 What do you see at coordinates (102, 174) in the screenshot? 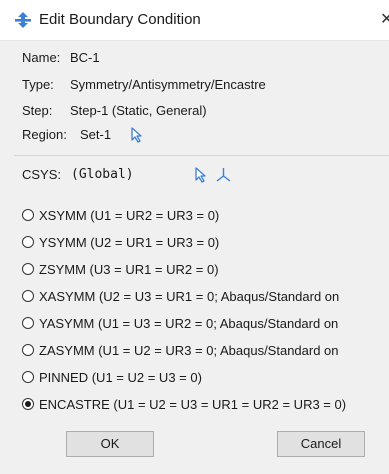
I see `csys-value: (Global)` at bounding box center [102, 174].